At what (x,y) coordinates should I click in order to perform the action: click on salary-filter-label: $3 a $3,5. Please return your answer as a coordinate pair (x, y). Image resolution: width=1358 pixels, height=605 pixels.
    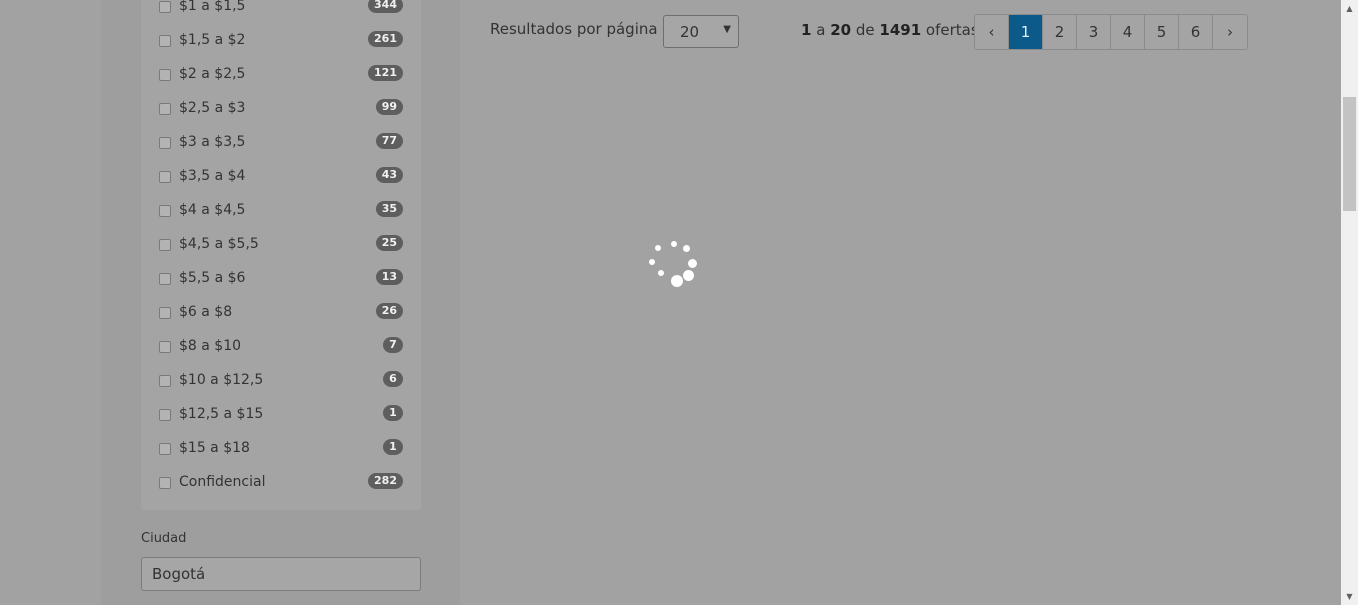
    Looking at the image, I should click on (212, 142).